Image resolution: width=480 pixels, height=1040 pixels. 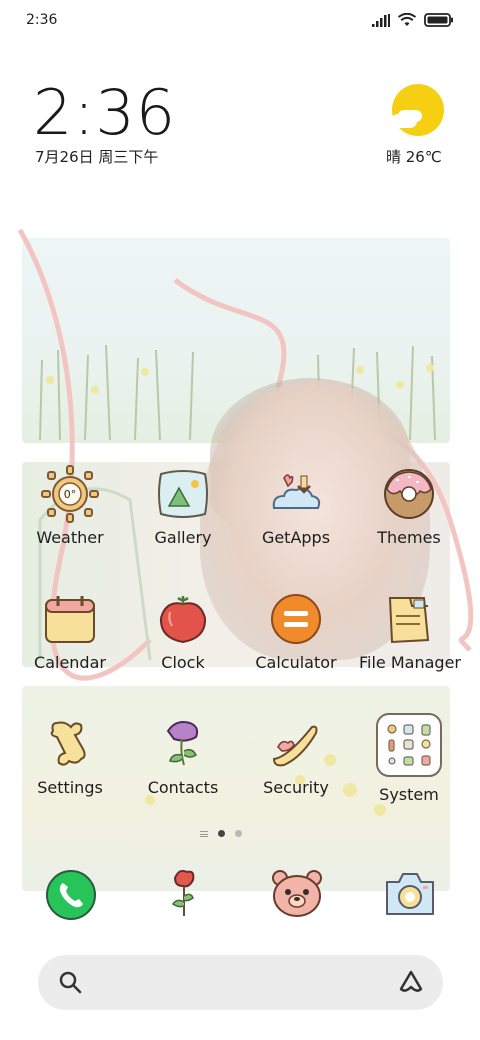 I want to click on rose-icon, so click(x=183, y=892).